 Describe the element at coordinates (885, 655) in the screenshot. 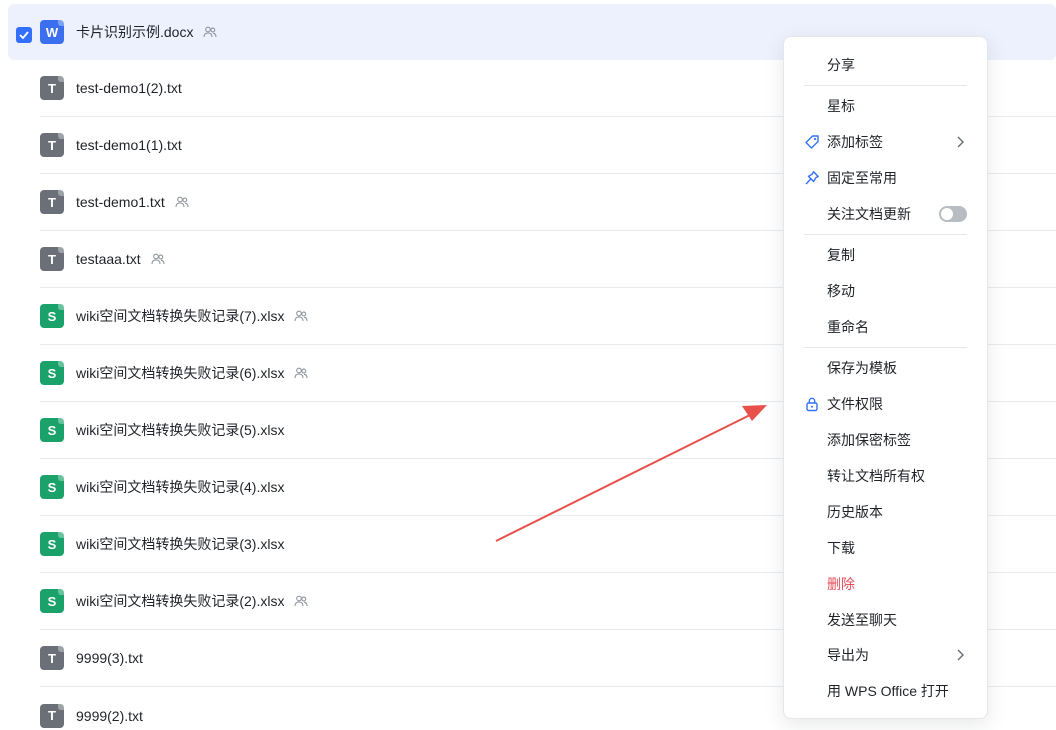

I see `menu-item-export-as: 导出为` at that location.